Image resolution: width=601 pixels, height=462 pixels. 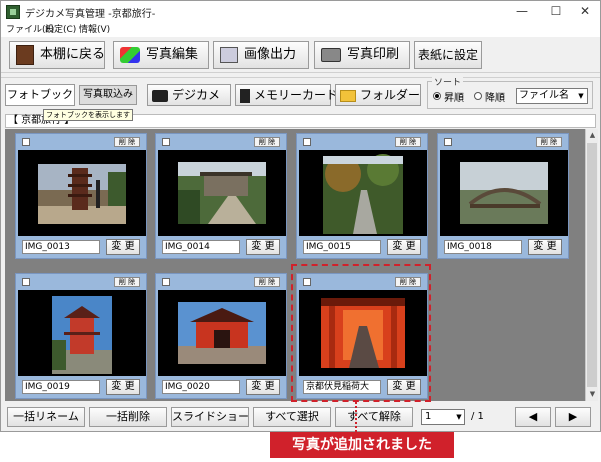 I want to click on red-gate-photo, so click(x=222, y=333).